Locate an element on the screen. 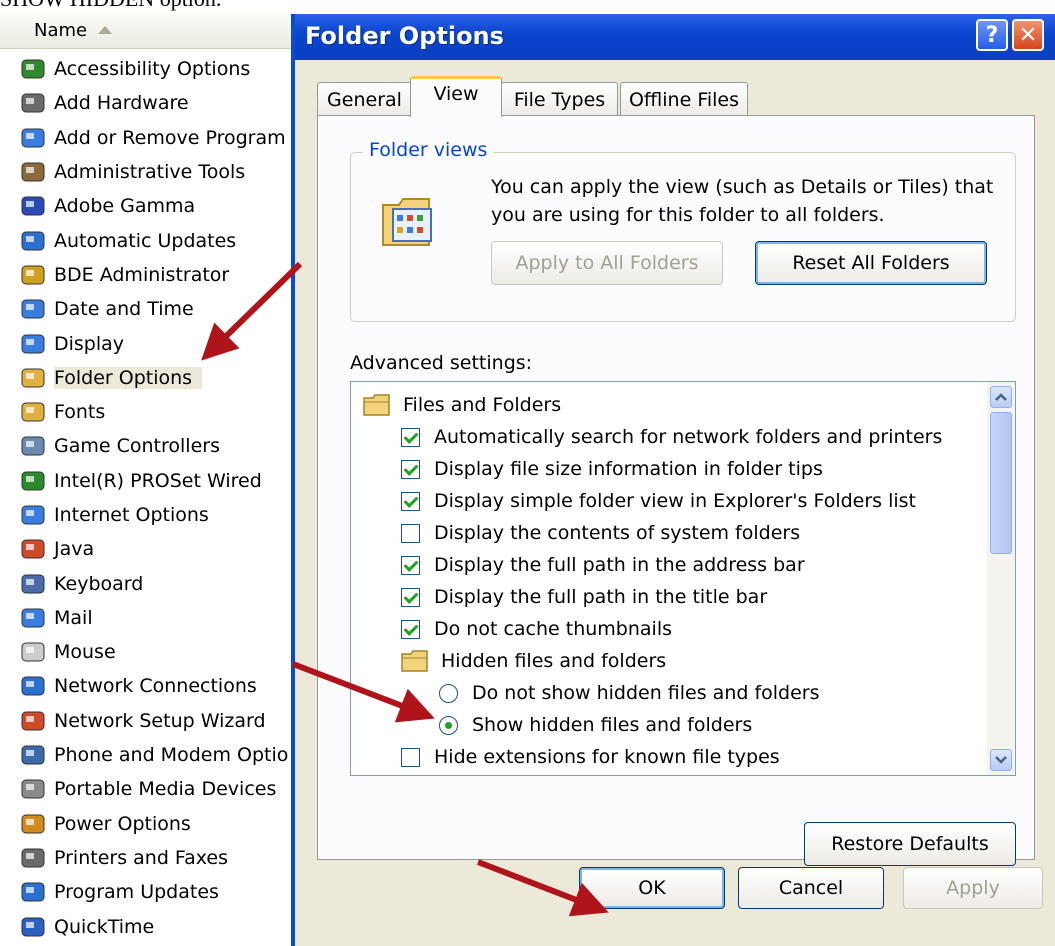  control-panel-item: Adobe Gamma is located at coordinates (146, 206).